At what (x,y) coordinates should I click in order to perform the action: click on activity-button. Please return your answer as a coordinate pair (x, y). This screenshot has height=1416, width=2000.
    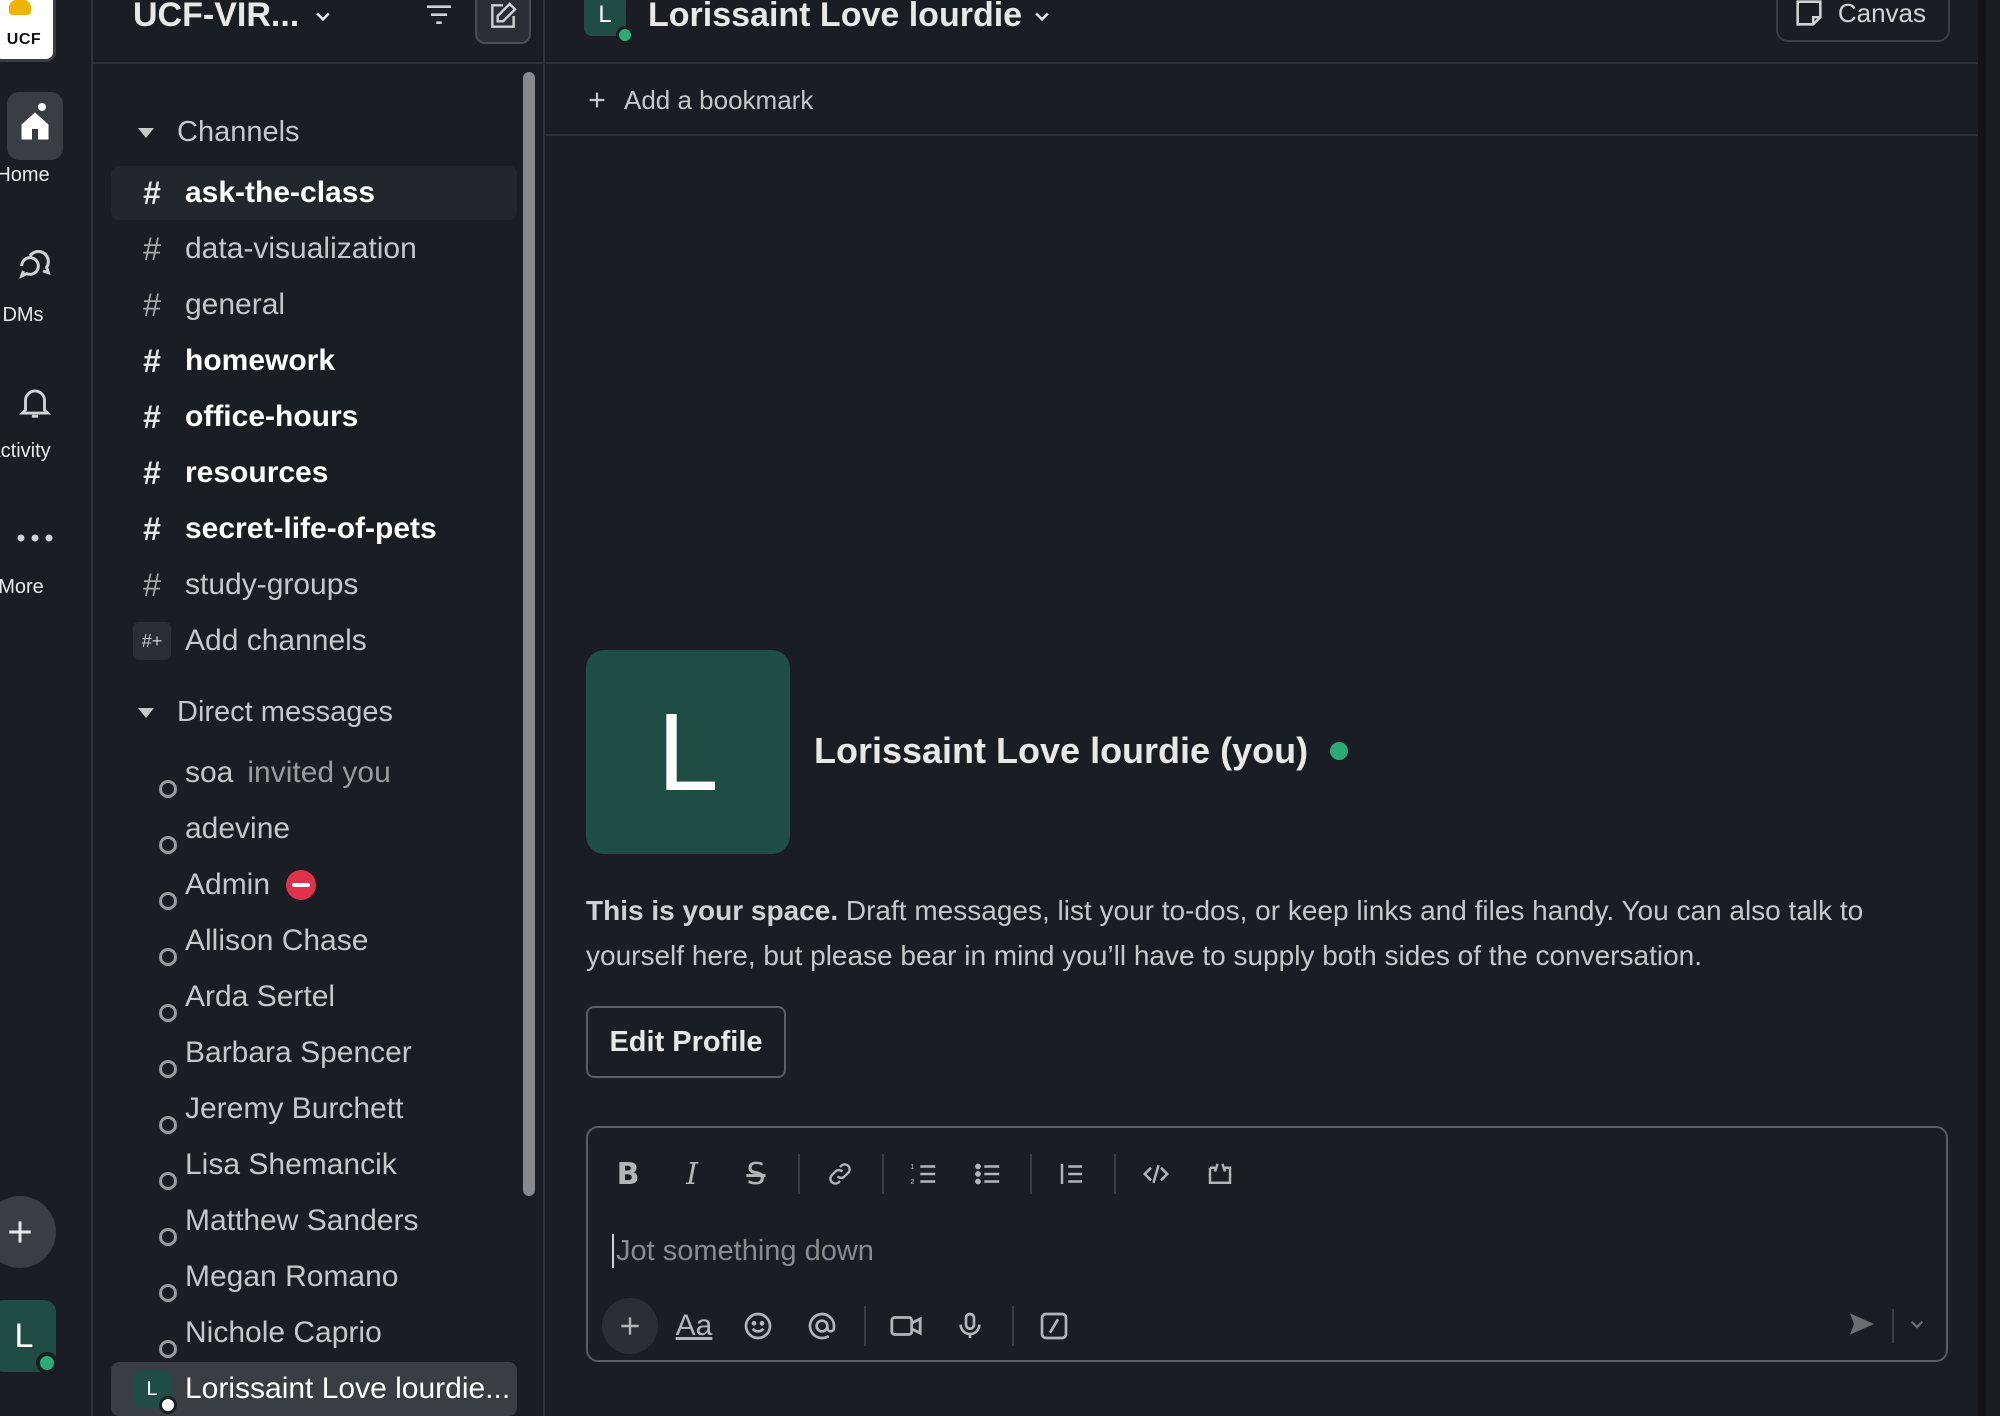
    Looking at the image, I should click on (35, 402).